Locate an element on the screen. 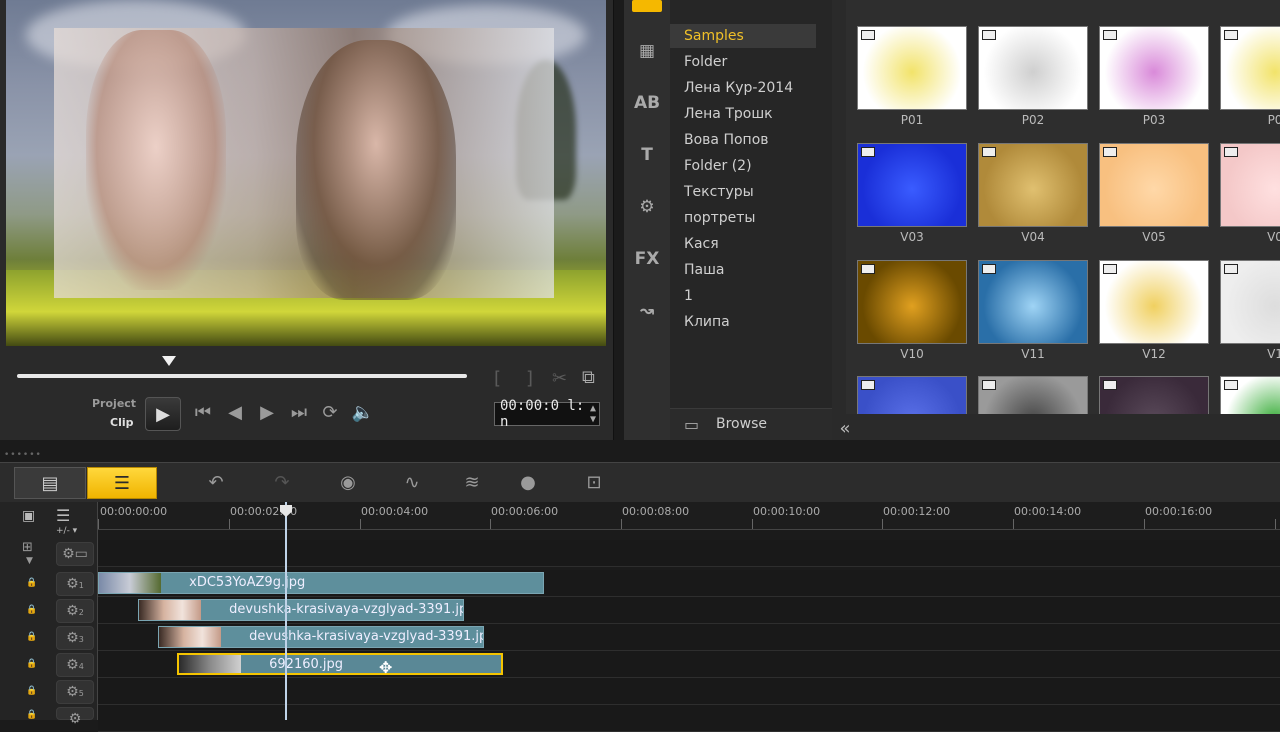 This screenshot has width=1280, height=732. playhead-line is located at coordinates (286, 611).